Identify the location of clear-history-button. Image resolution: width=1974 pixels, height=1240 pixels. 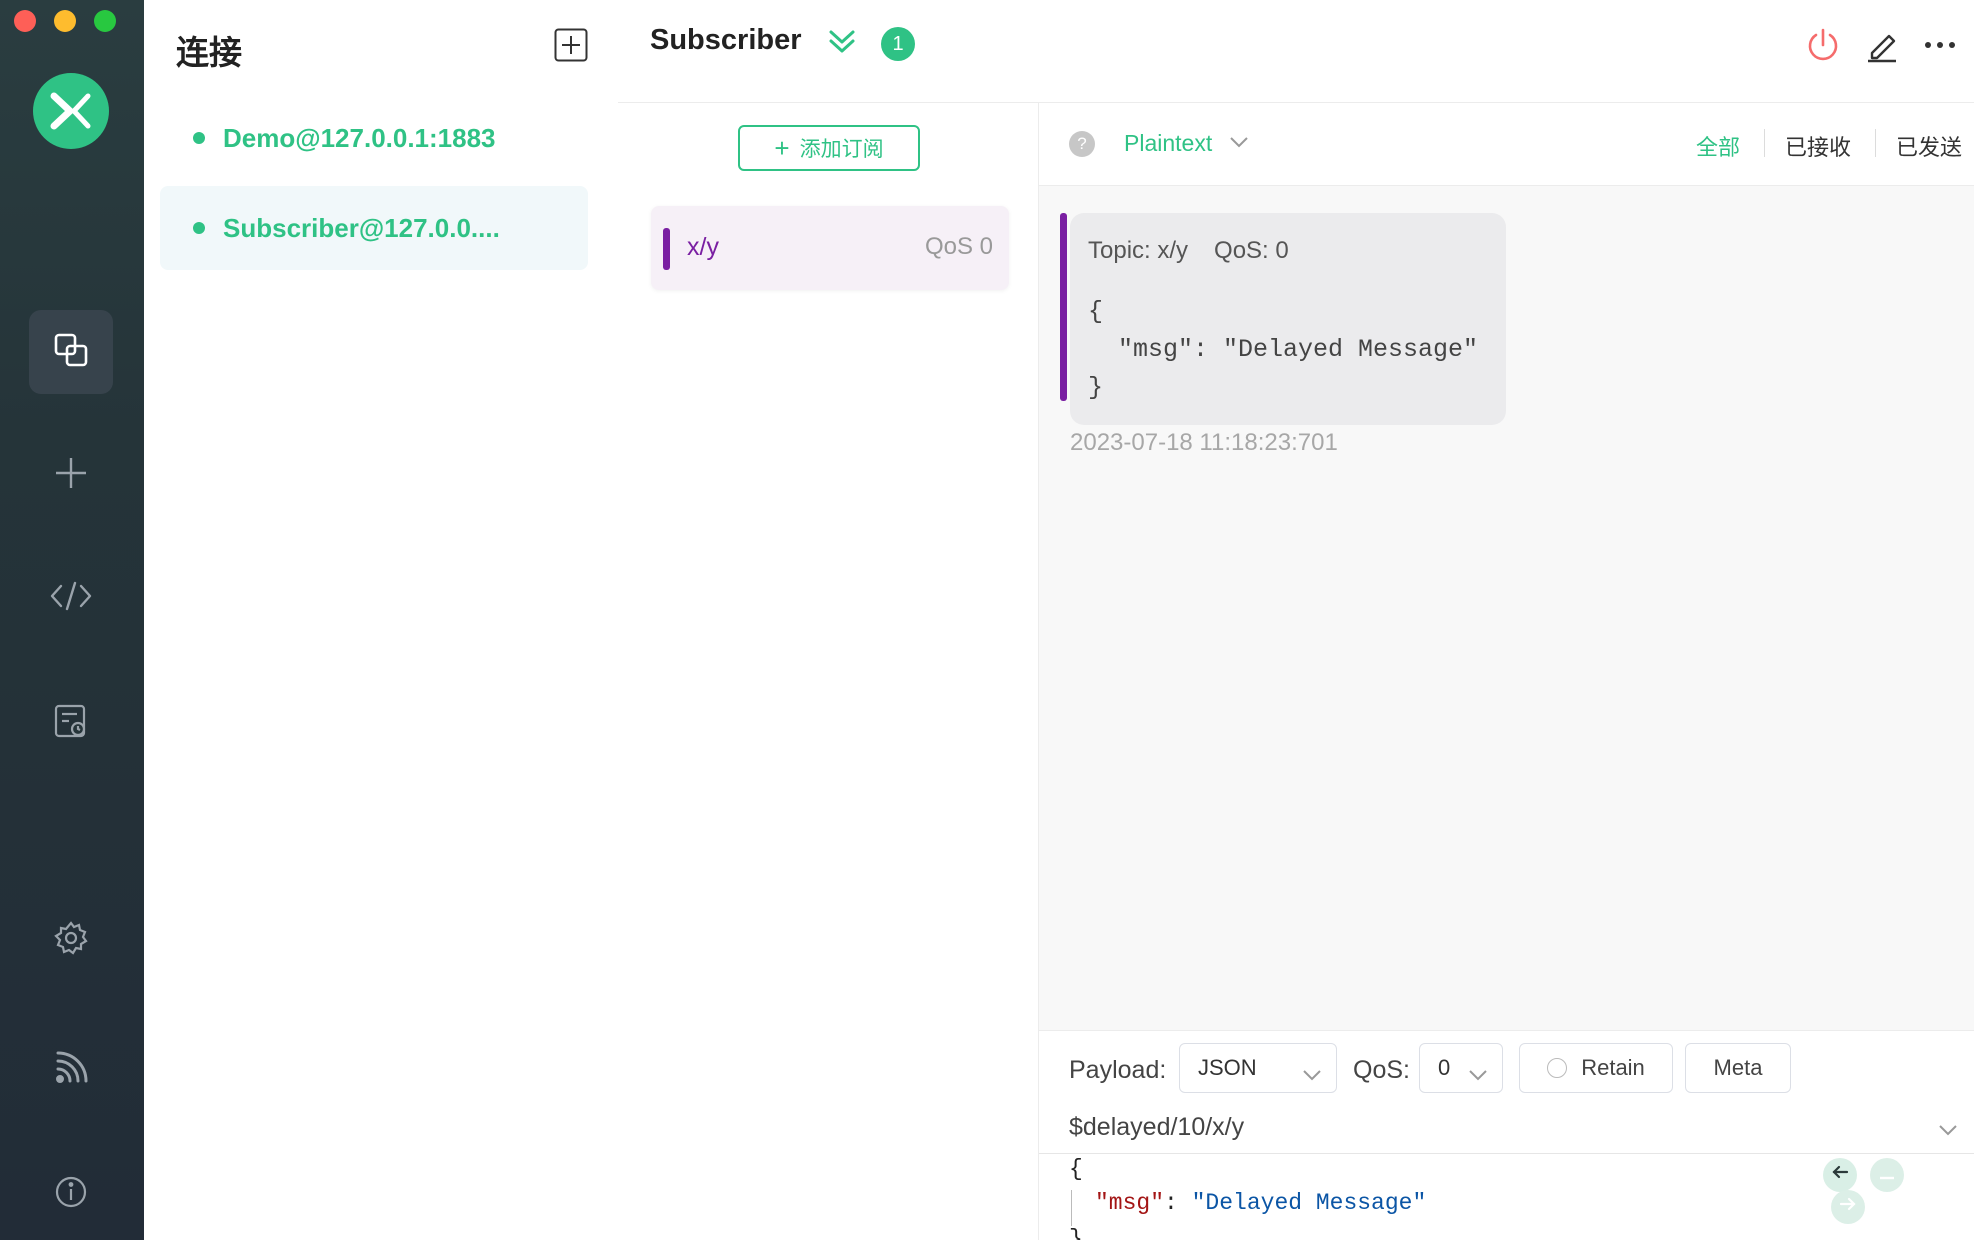
(1887, 1175).